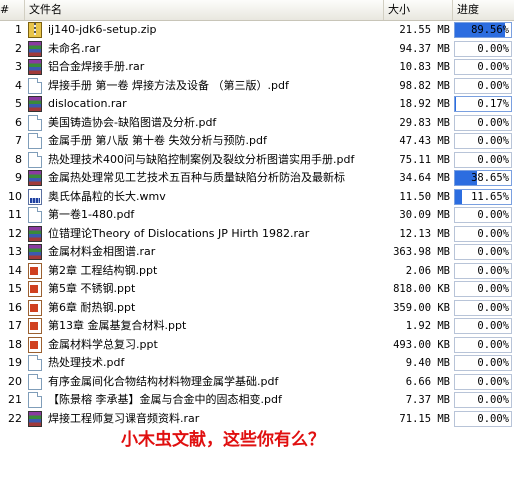 The width and height of the screenshot is (514, 498). Describe the element at coordinates (427, 381) in the screenshot. I see `file-size: 6.66 MB` at that location.